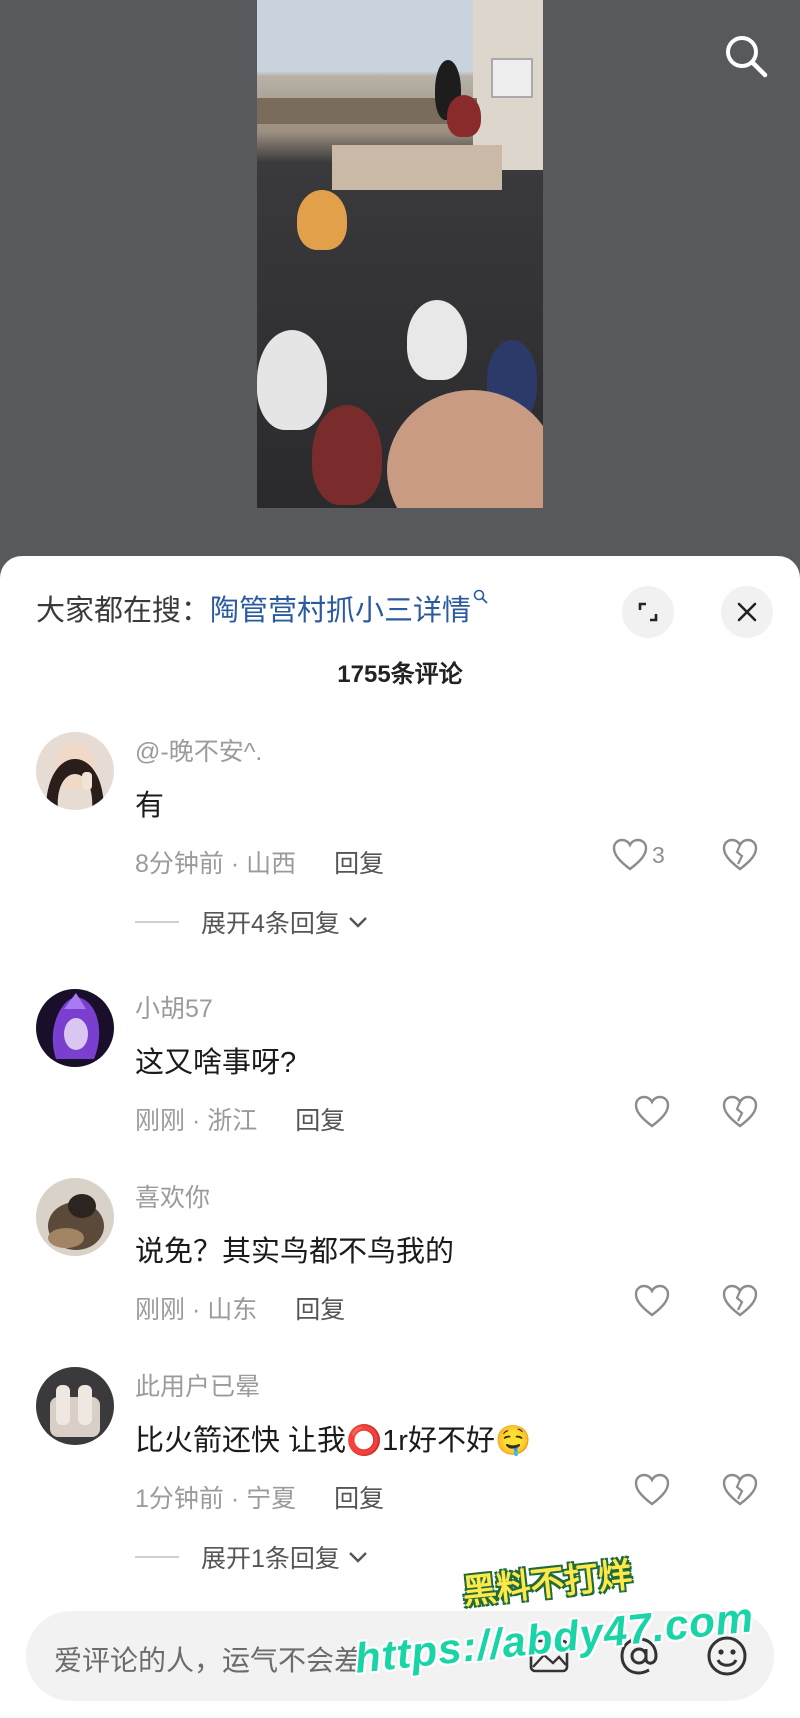  I want to click on like-count: 3, so click(658, 854).